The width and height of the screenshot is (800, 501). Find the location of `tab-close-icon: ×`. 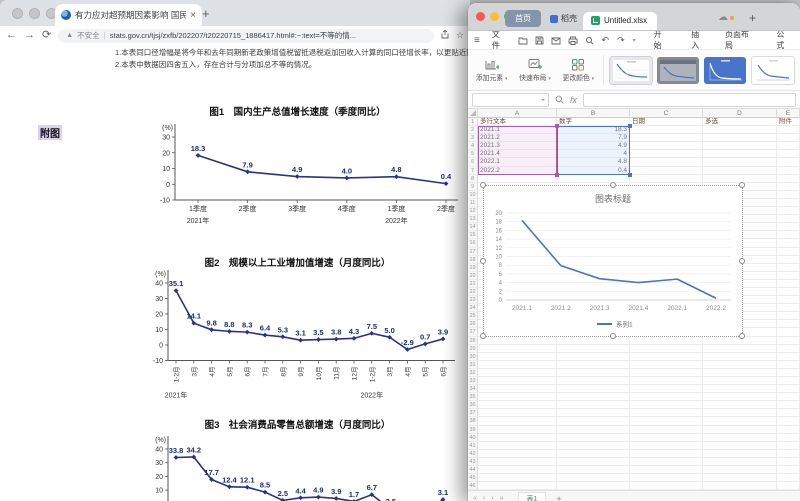

tab-close-icon: × is located at coordinates (193, 15).